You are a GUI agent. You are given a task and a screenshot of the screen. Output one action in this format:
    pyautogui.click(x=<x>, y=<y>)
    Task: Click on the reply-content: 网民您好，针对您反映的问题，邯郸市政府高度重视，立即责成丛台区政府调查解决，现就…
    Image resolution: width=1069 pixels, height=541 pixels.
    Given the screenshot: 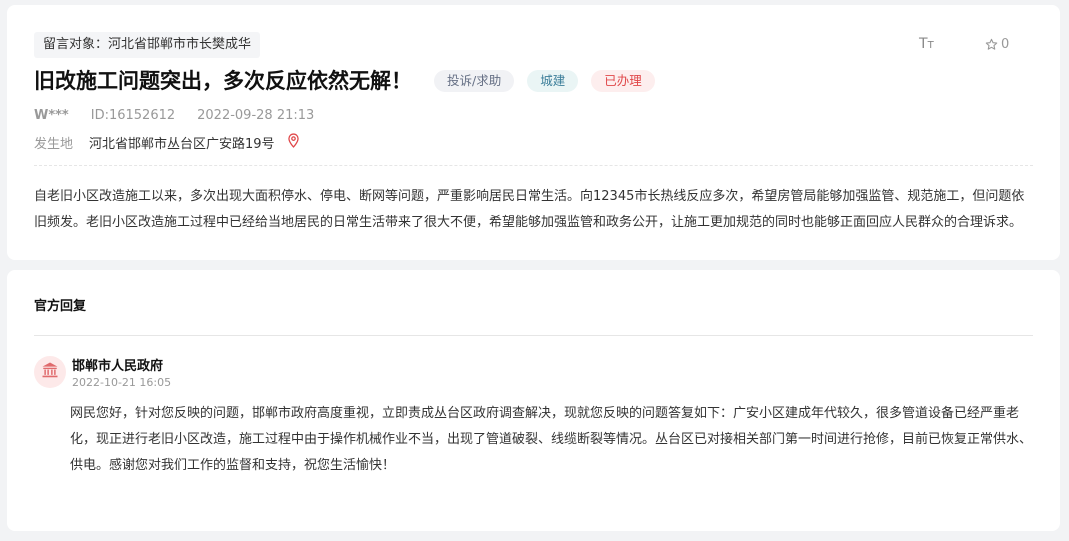 What is the action you would take?
    pyautogui.click(x=551, y=439)
    